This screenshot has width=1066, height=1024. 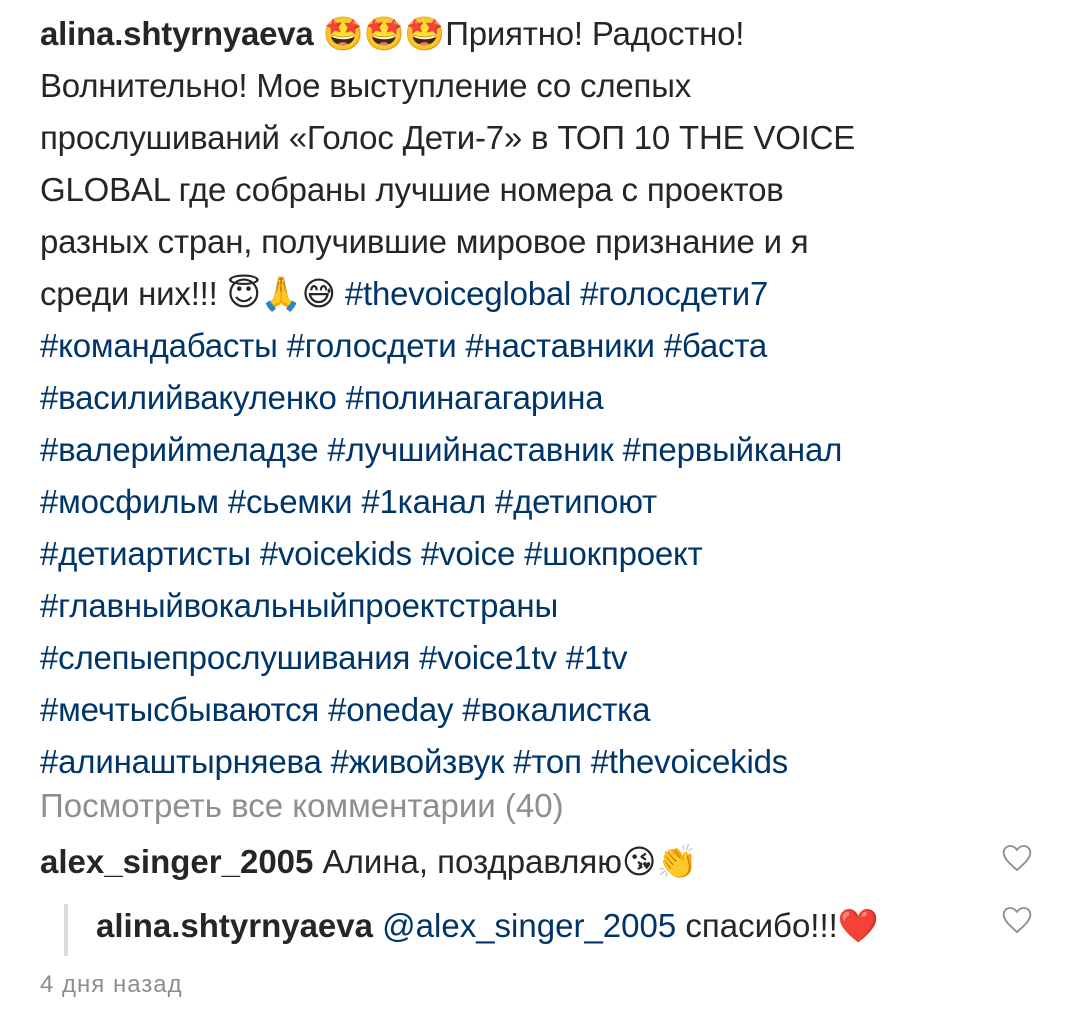 I want to click on star-eyes-emoji: 🤩🤩🤩, so click(x=384, y=33).